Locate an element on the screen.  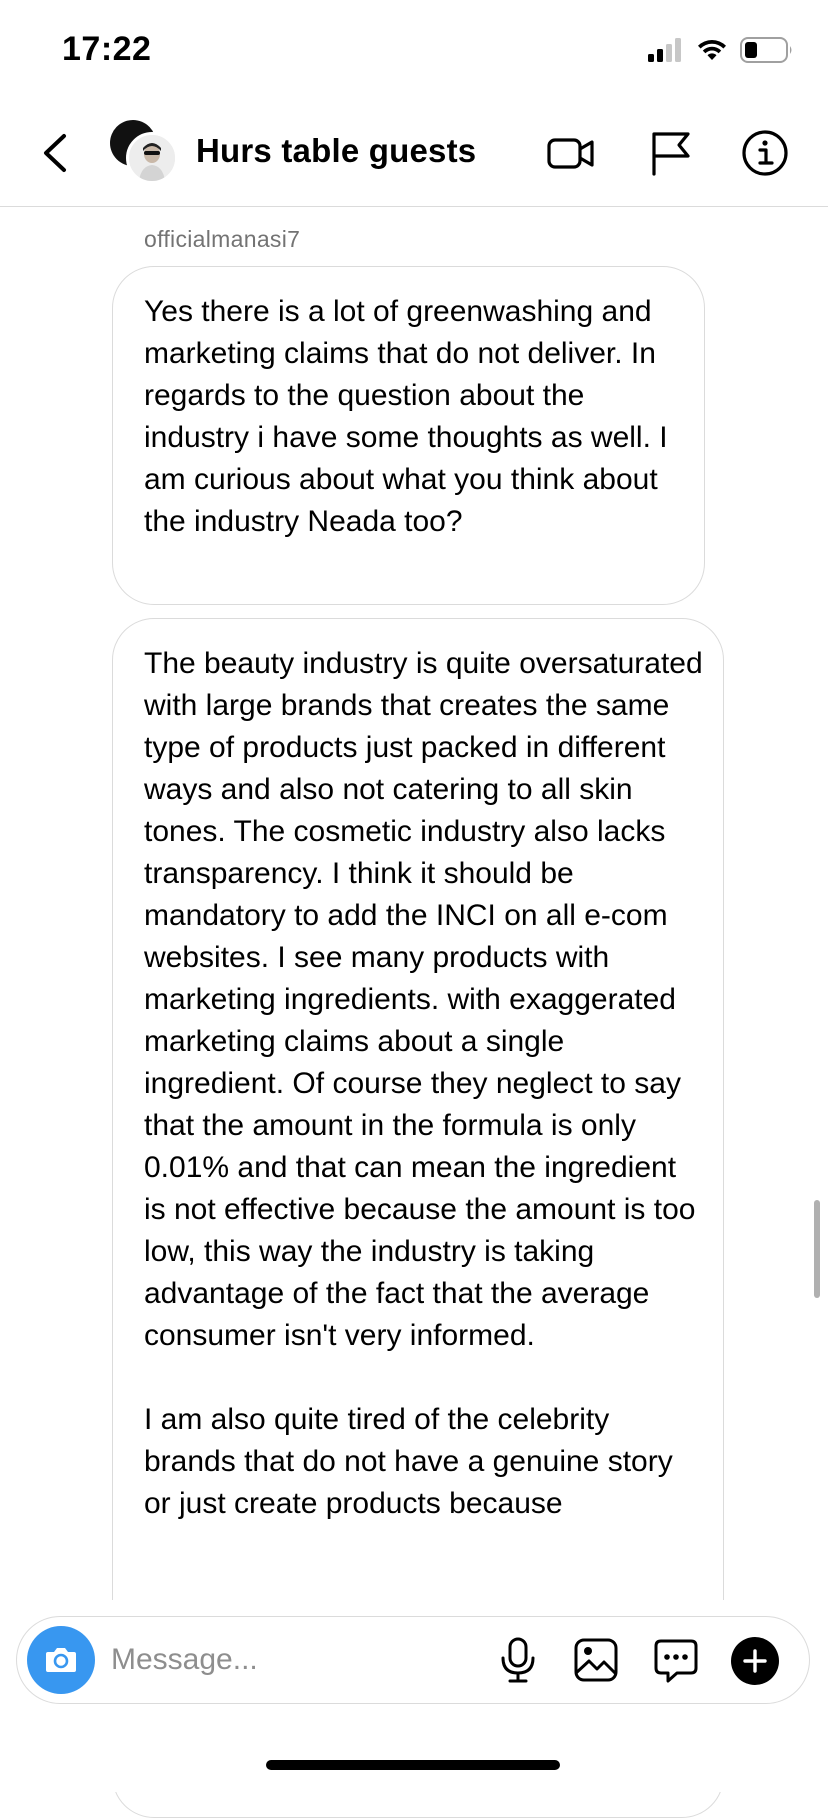
message-input is located at coordinates (261, 1660).